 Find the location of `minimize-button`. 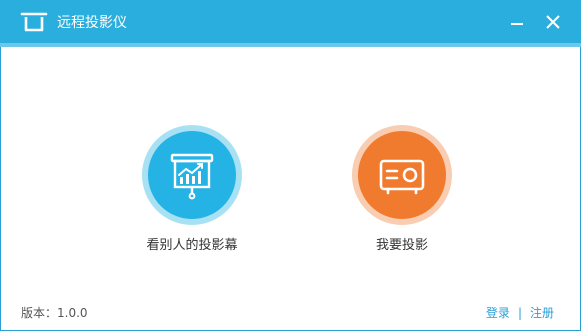

minimize-button is located at coordinates (517, 22).